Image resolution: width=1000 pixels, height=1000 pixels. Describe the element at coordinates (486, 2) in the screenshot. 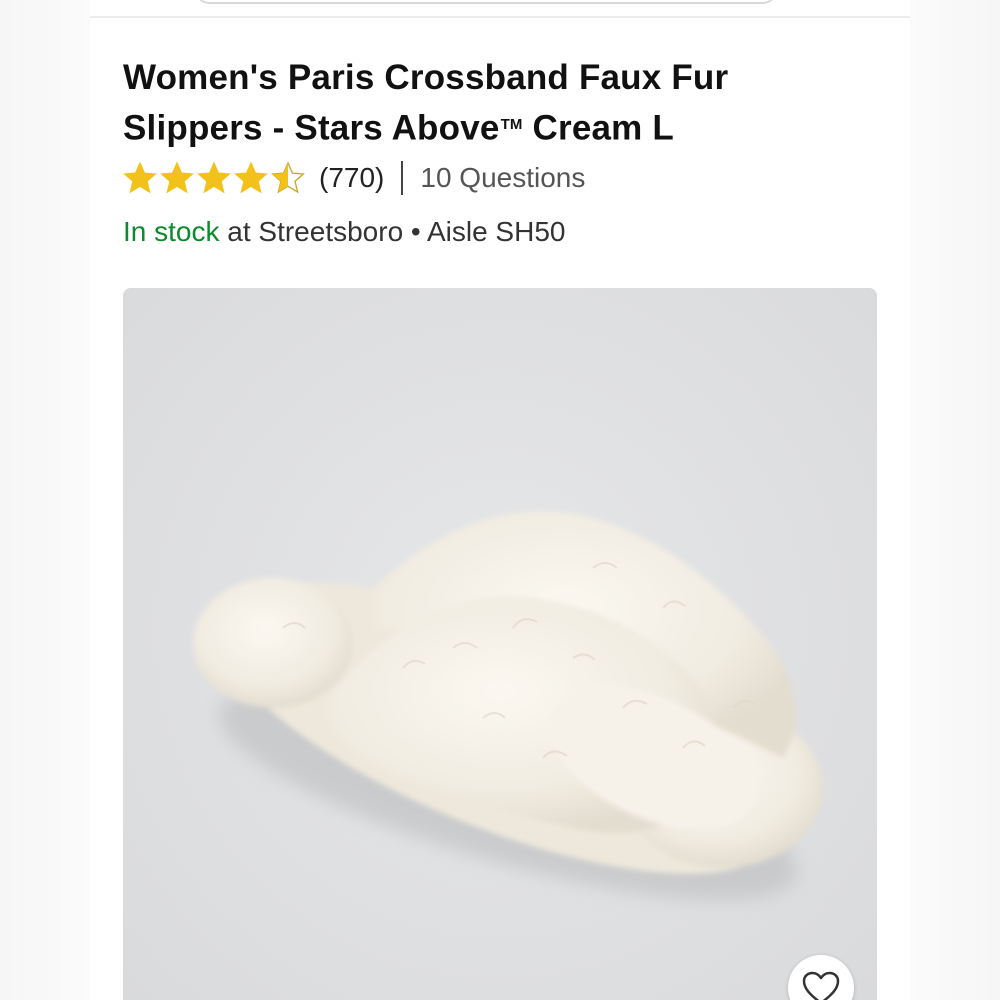

I see `search-bar` at that location.